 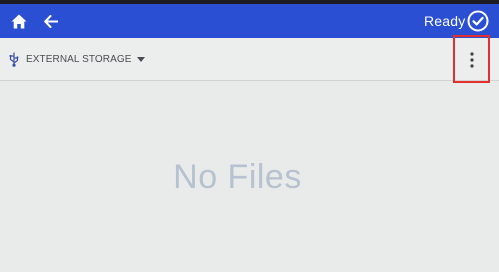 What do you see at coordinates (478, 21) in the screenshot?
I see `check-circle-icon` at bounding box center [478, 21].